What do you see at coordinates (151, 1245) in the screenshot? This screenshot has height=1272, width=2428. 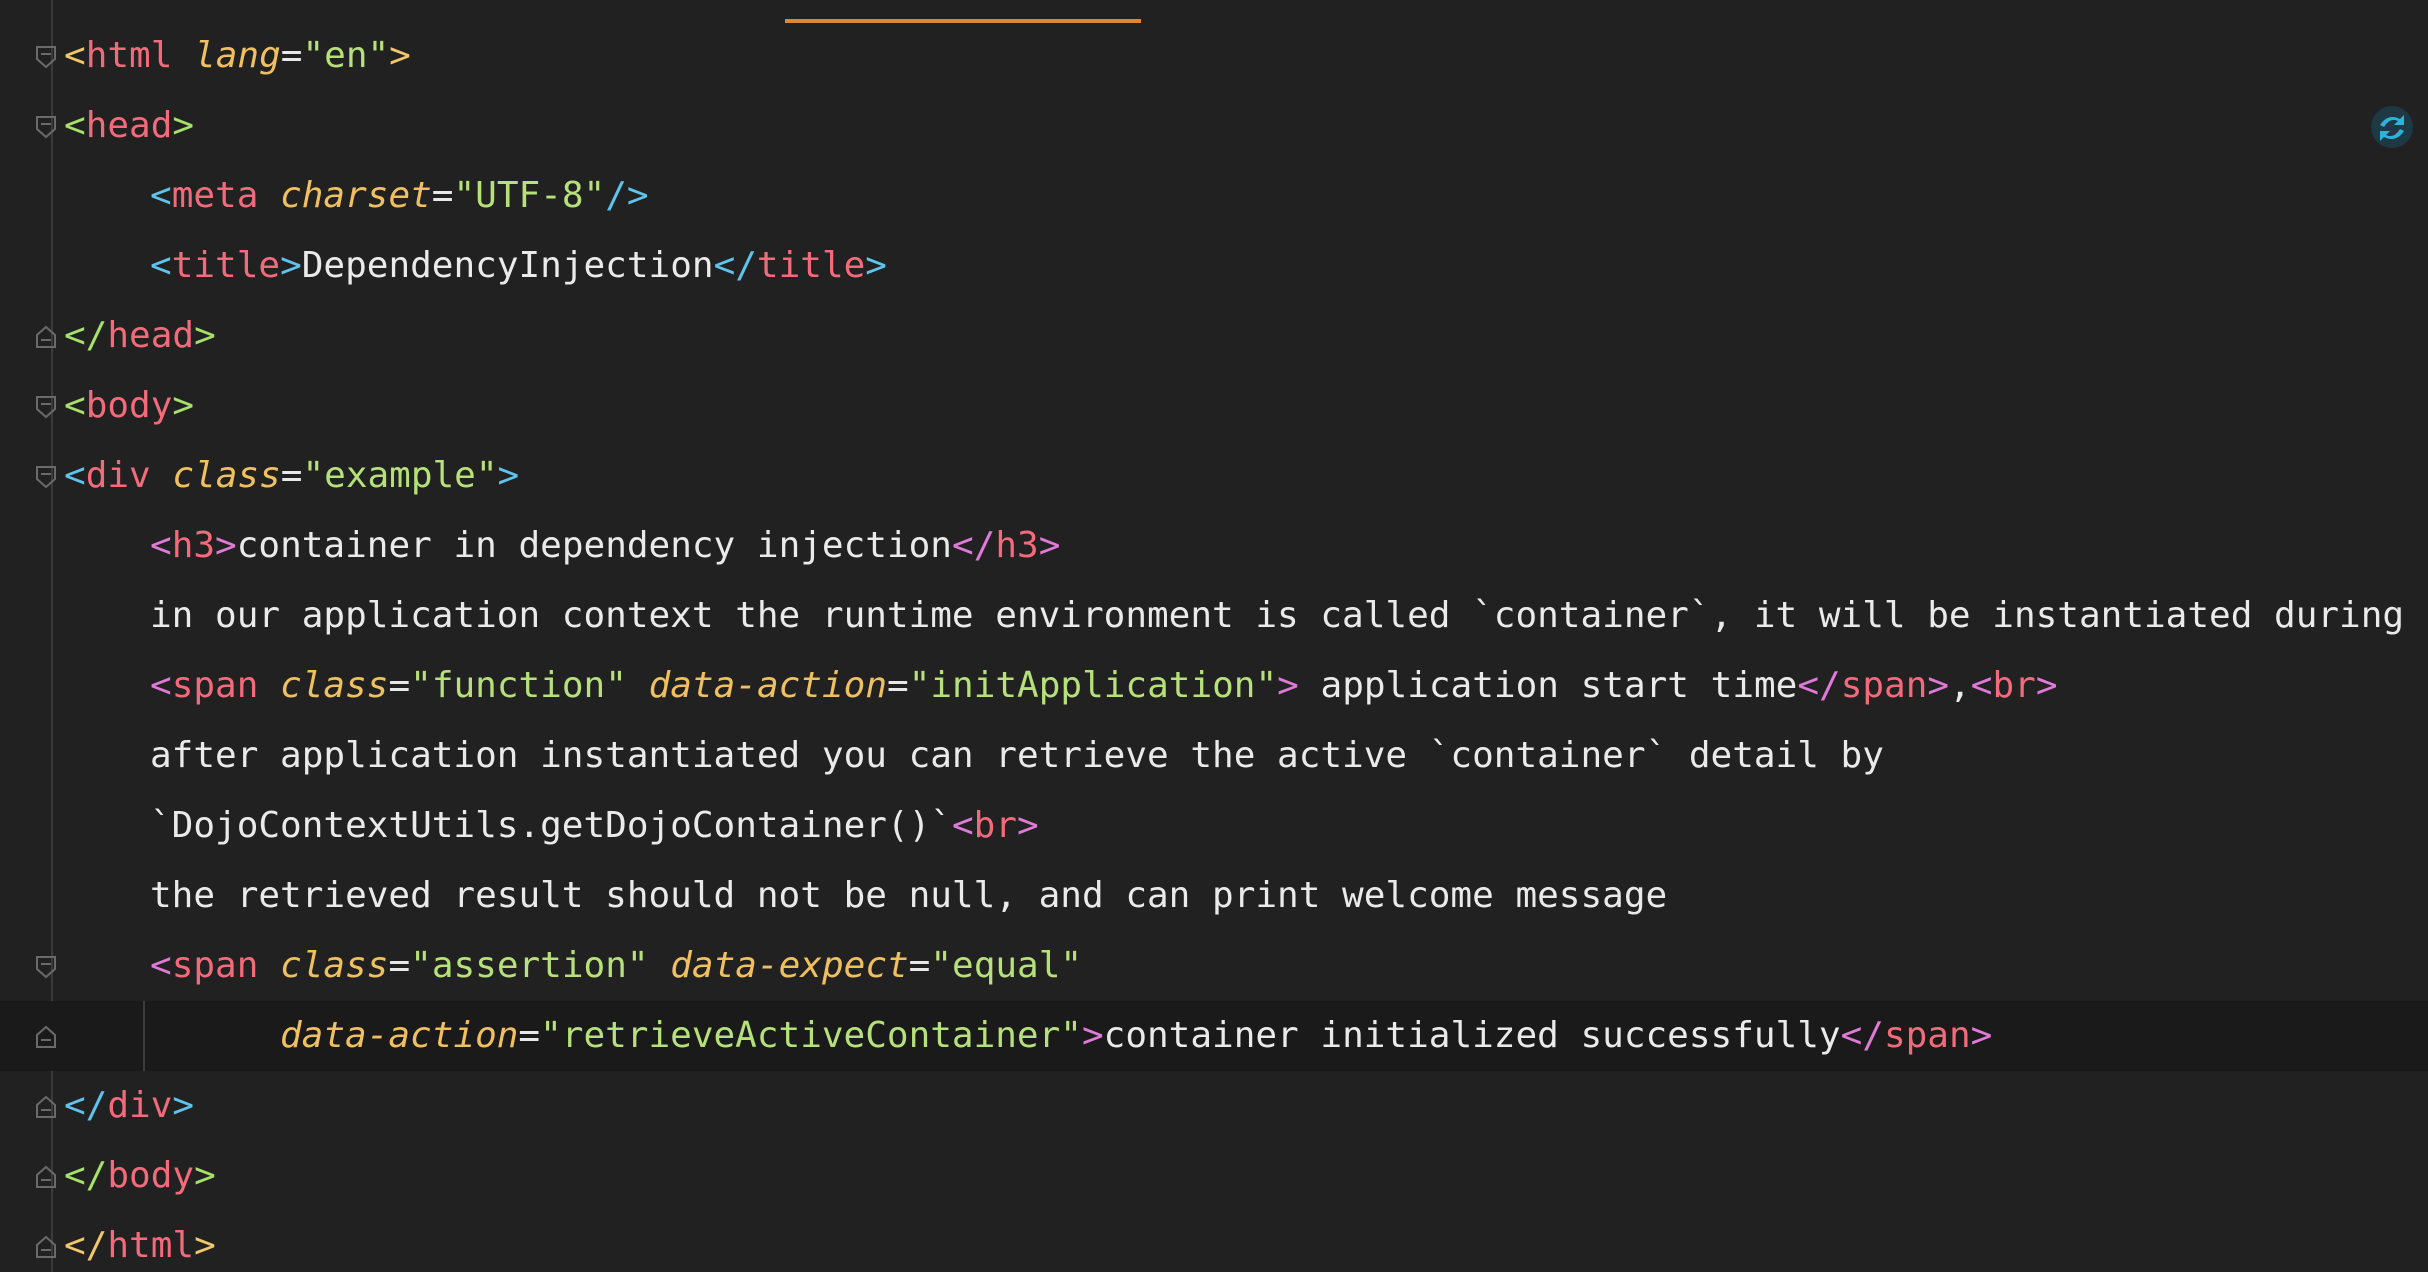 I see `code-token: html` at bounding box center [151, 1245].